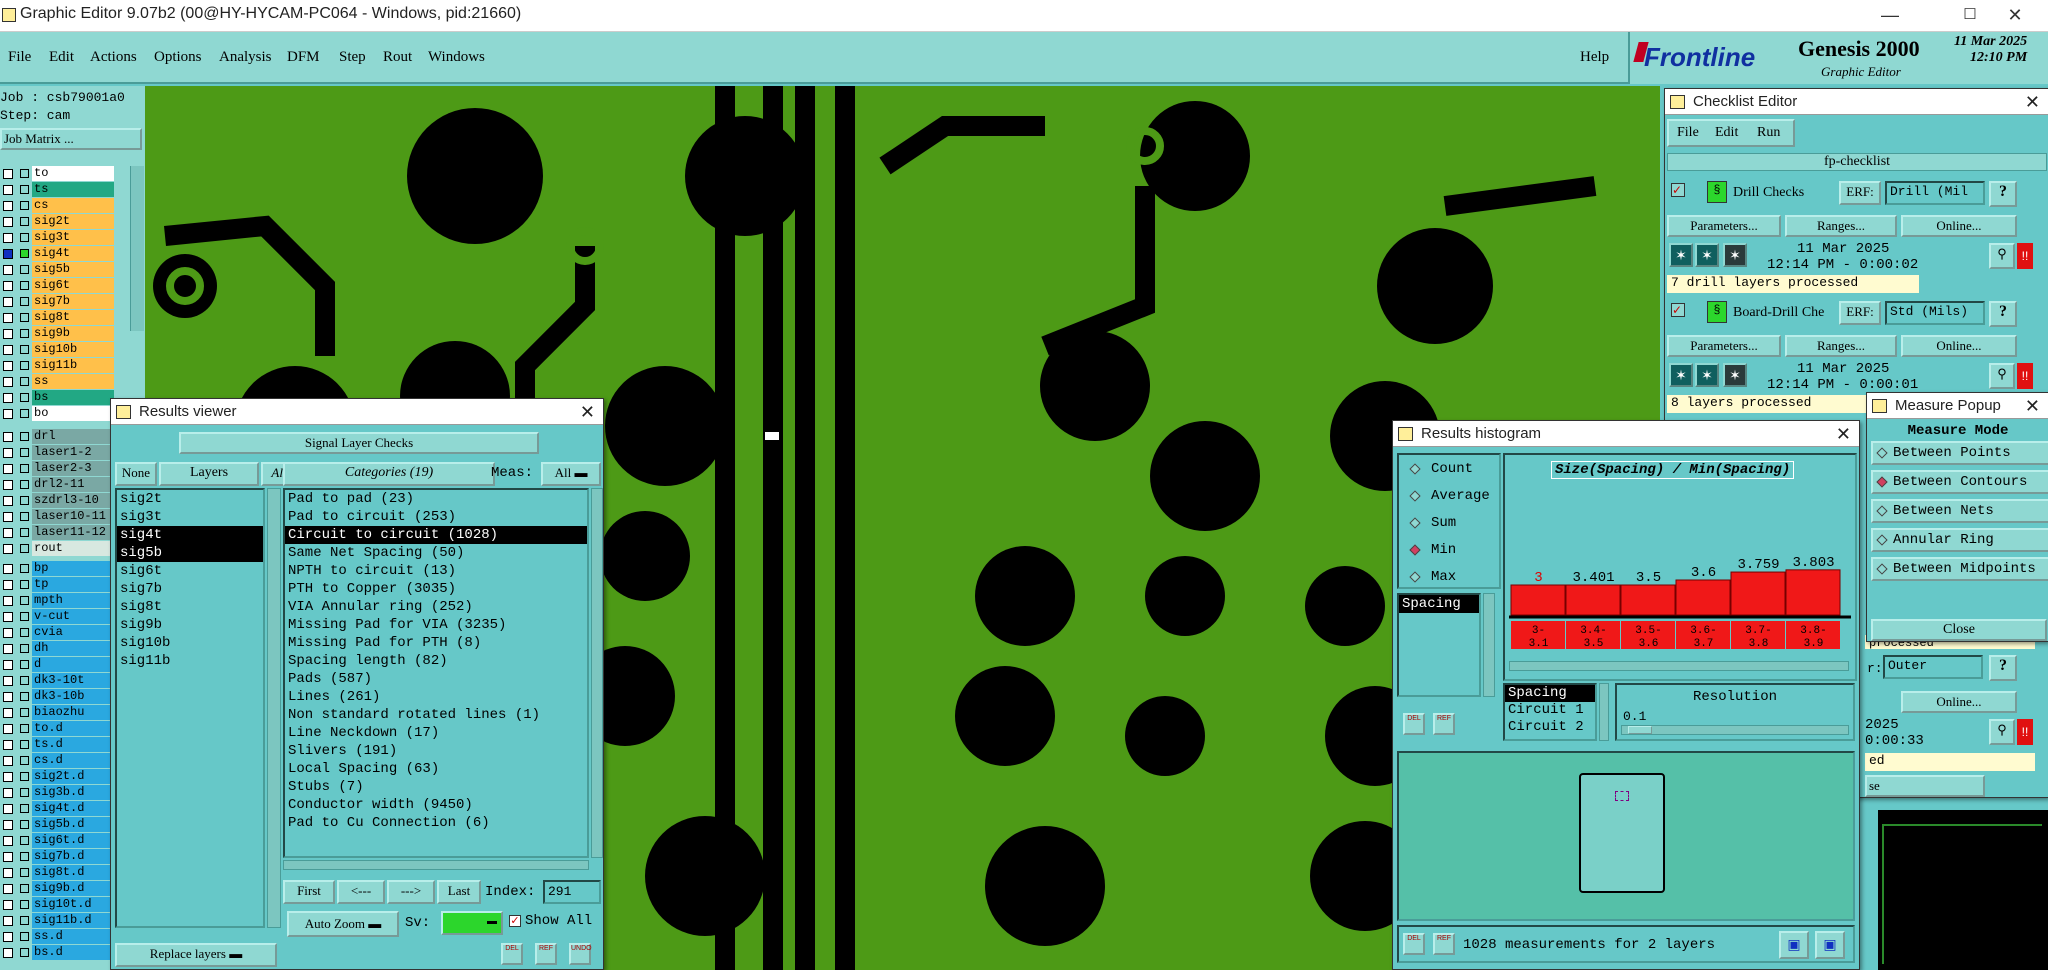 The height and width of the screenshot is (970, 2048). I want to click on layer-name: sig8t.d, so click(73, 872).